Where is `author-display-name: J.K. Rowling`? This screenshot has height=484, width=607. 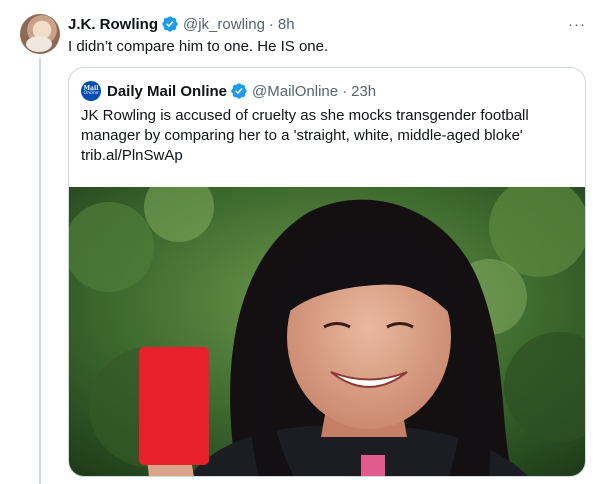 author-display-name: J.K. Rowling is located at coordinates (113, 24).